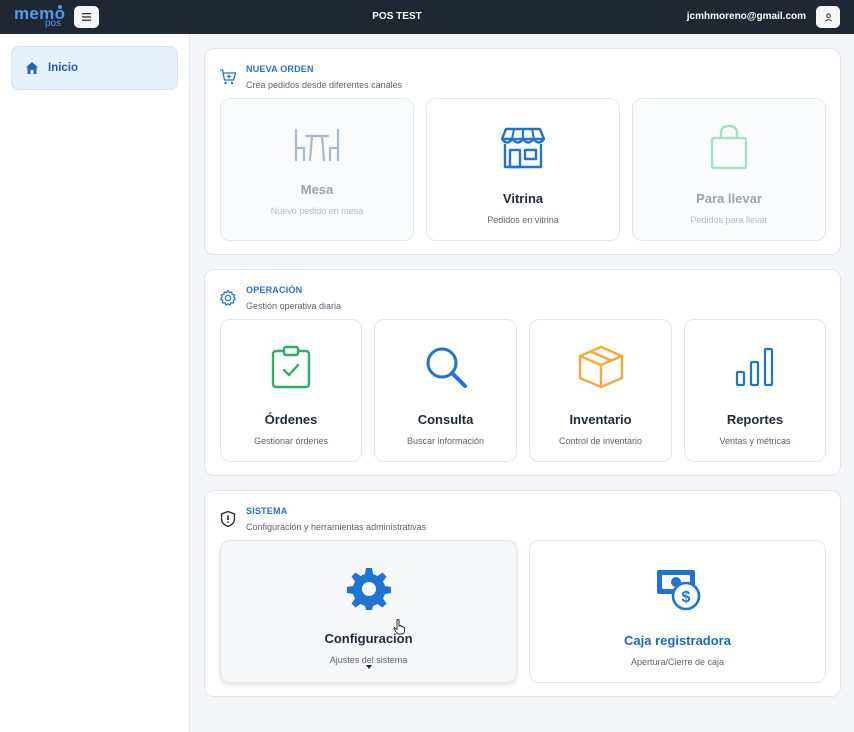 This screenshot has width=854, height=732. What do you see at coordinates (60, 7) in the screenshot?
I see `logo-dot` at bounding box center [60, 7].